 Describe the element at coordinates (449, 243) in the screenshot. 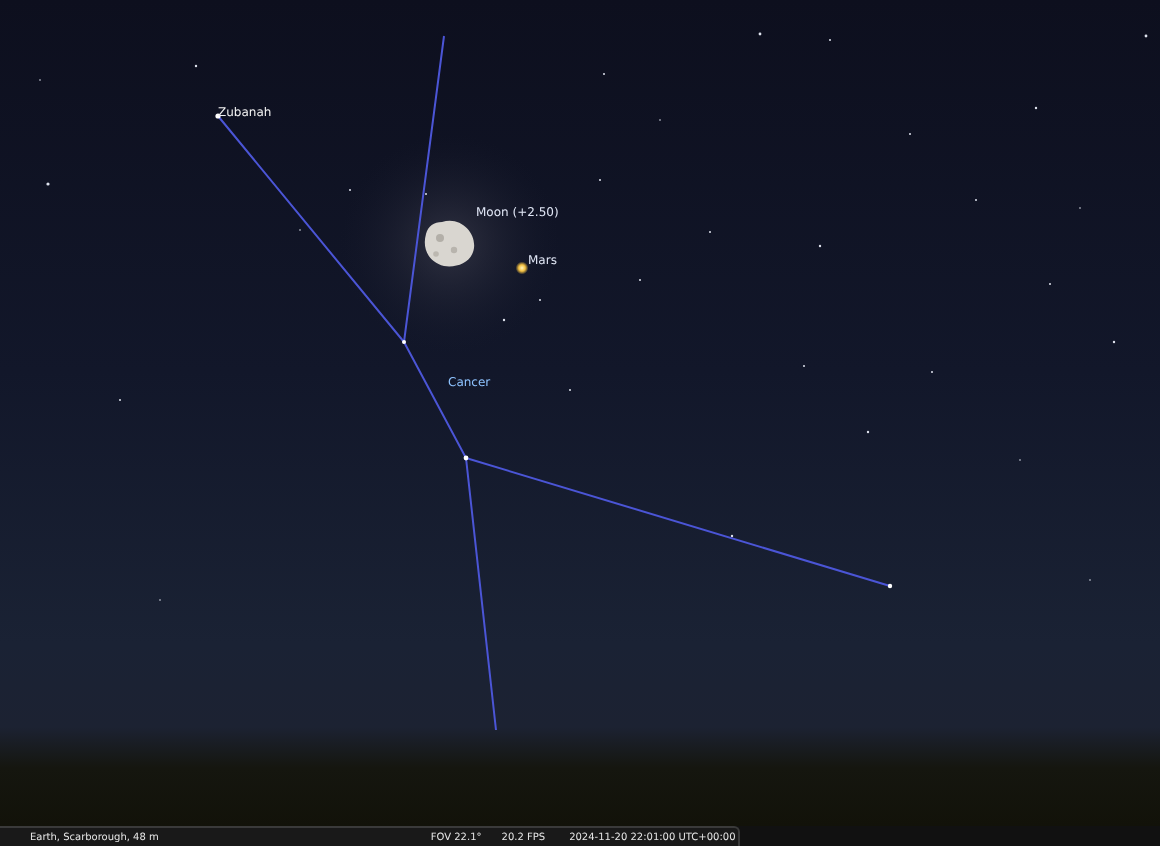

I see `moon-drawing` at that location.